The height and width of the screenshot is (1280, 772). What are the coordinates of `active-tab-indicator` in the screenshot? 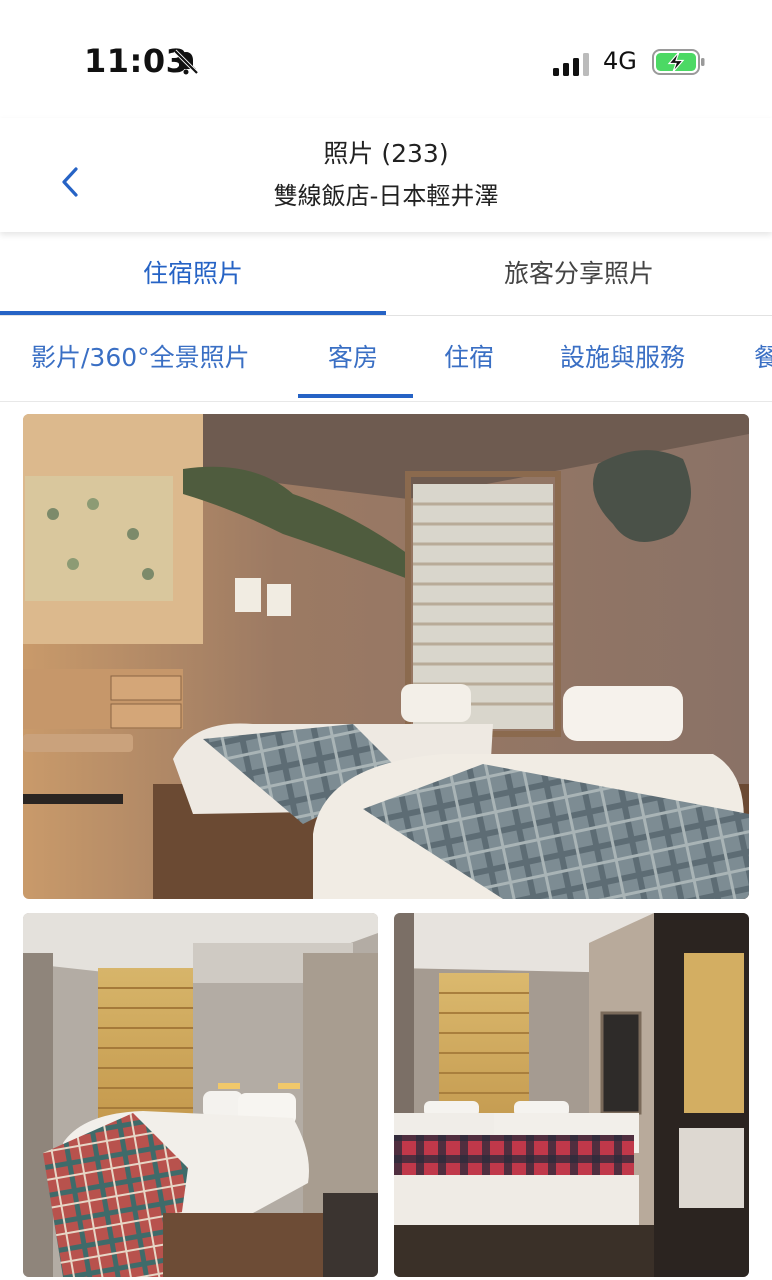 It's located at (193, 313).